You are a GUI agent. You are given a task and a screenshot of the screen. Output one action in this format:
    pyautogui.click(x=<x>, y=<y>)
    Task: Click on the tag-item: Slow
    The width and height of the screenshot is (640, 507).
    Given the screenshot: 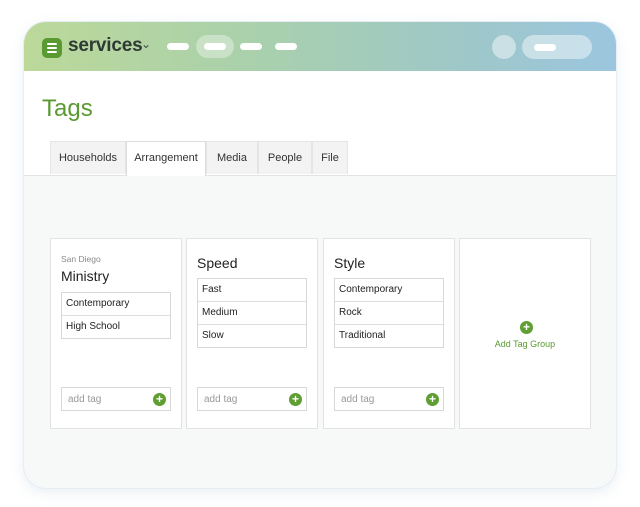 What is the action you would take?
    pyautogui.click(x=252, y=335)
    